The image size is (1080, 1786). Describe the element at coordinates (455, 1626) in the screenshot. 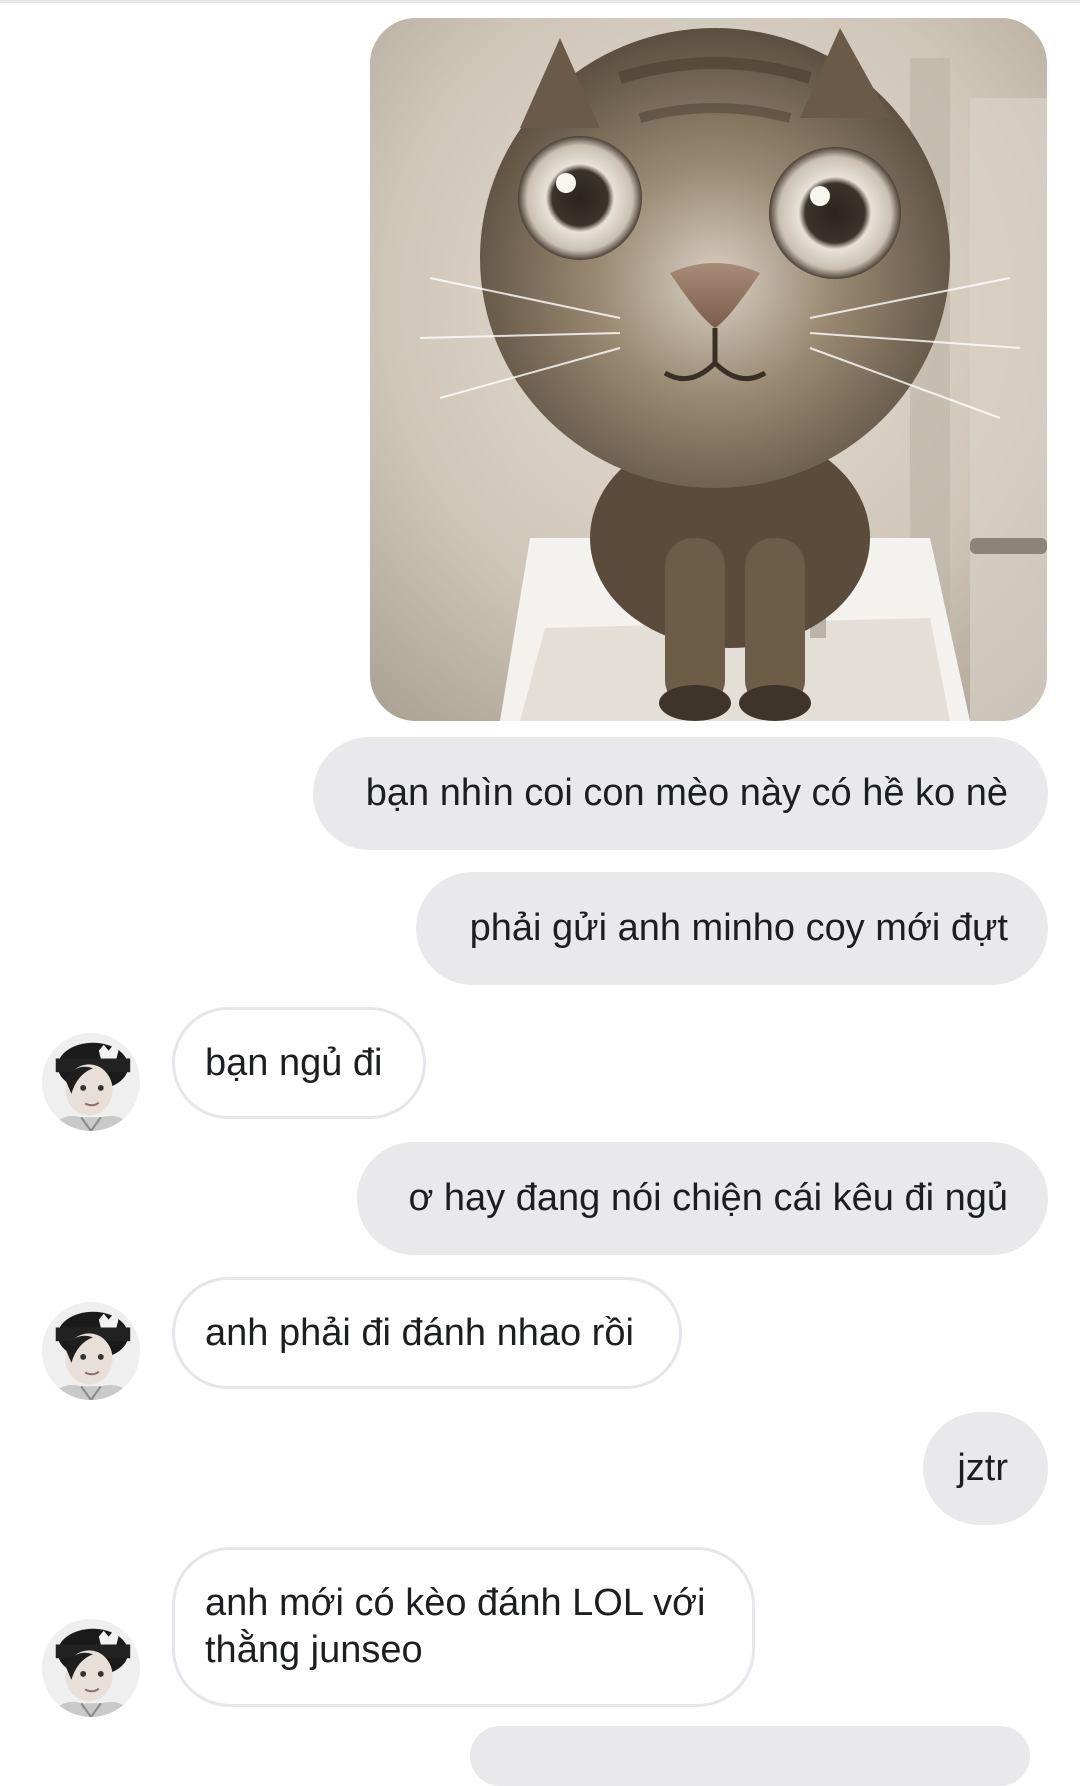

I see `message-text: anh mới có kèo đánh LOL với thằng junseo` at that location.